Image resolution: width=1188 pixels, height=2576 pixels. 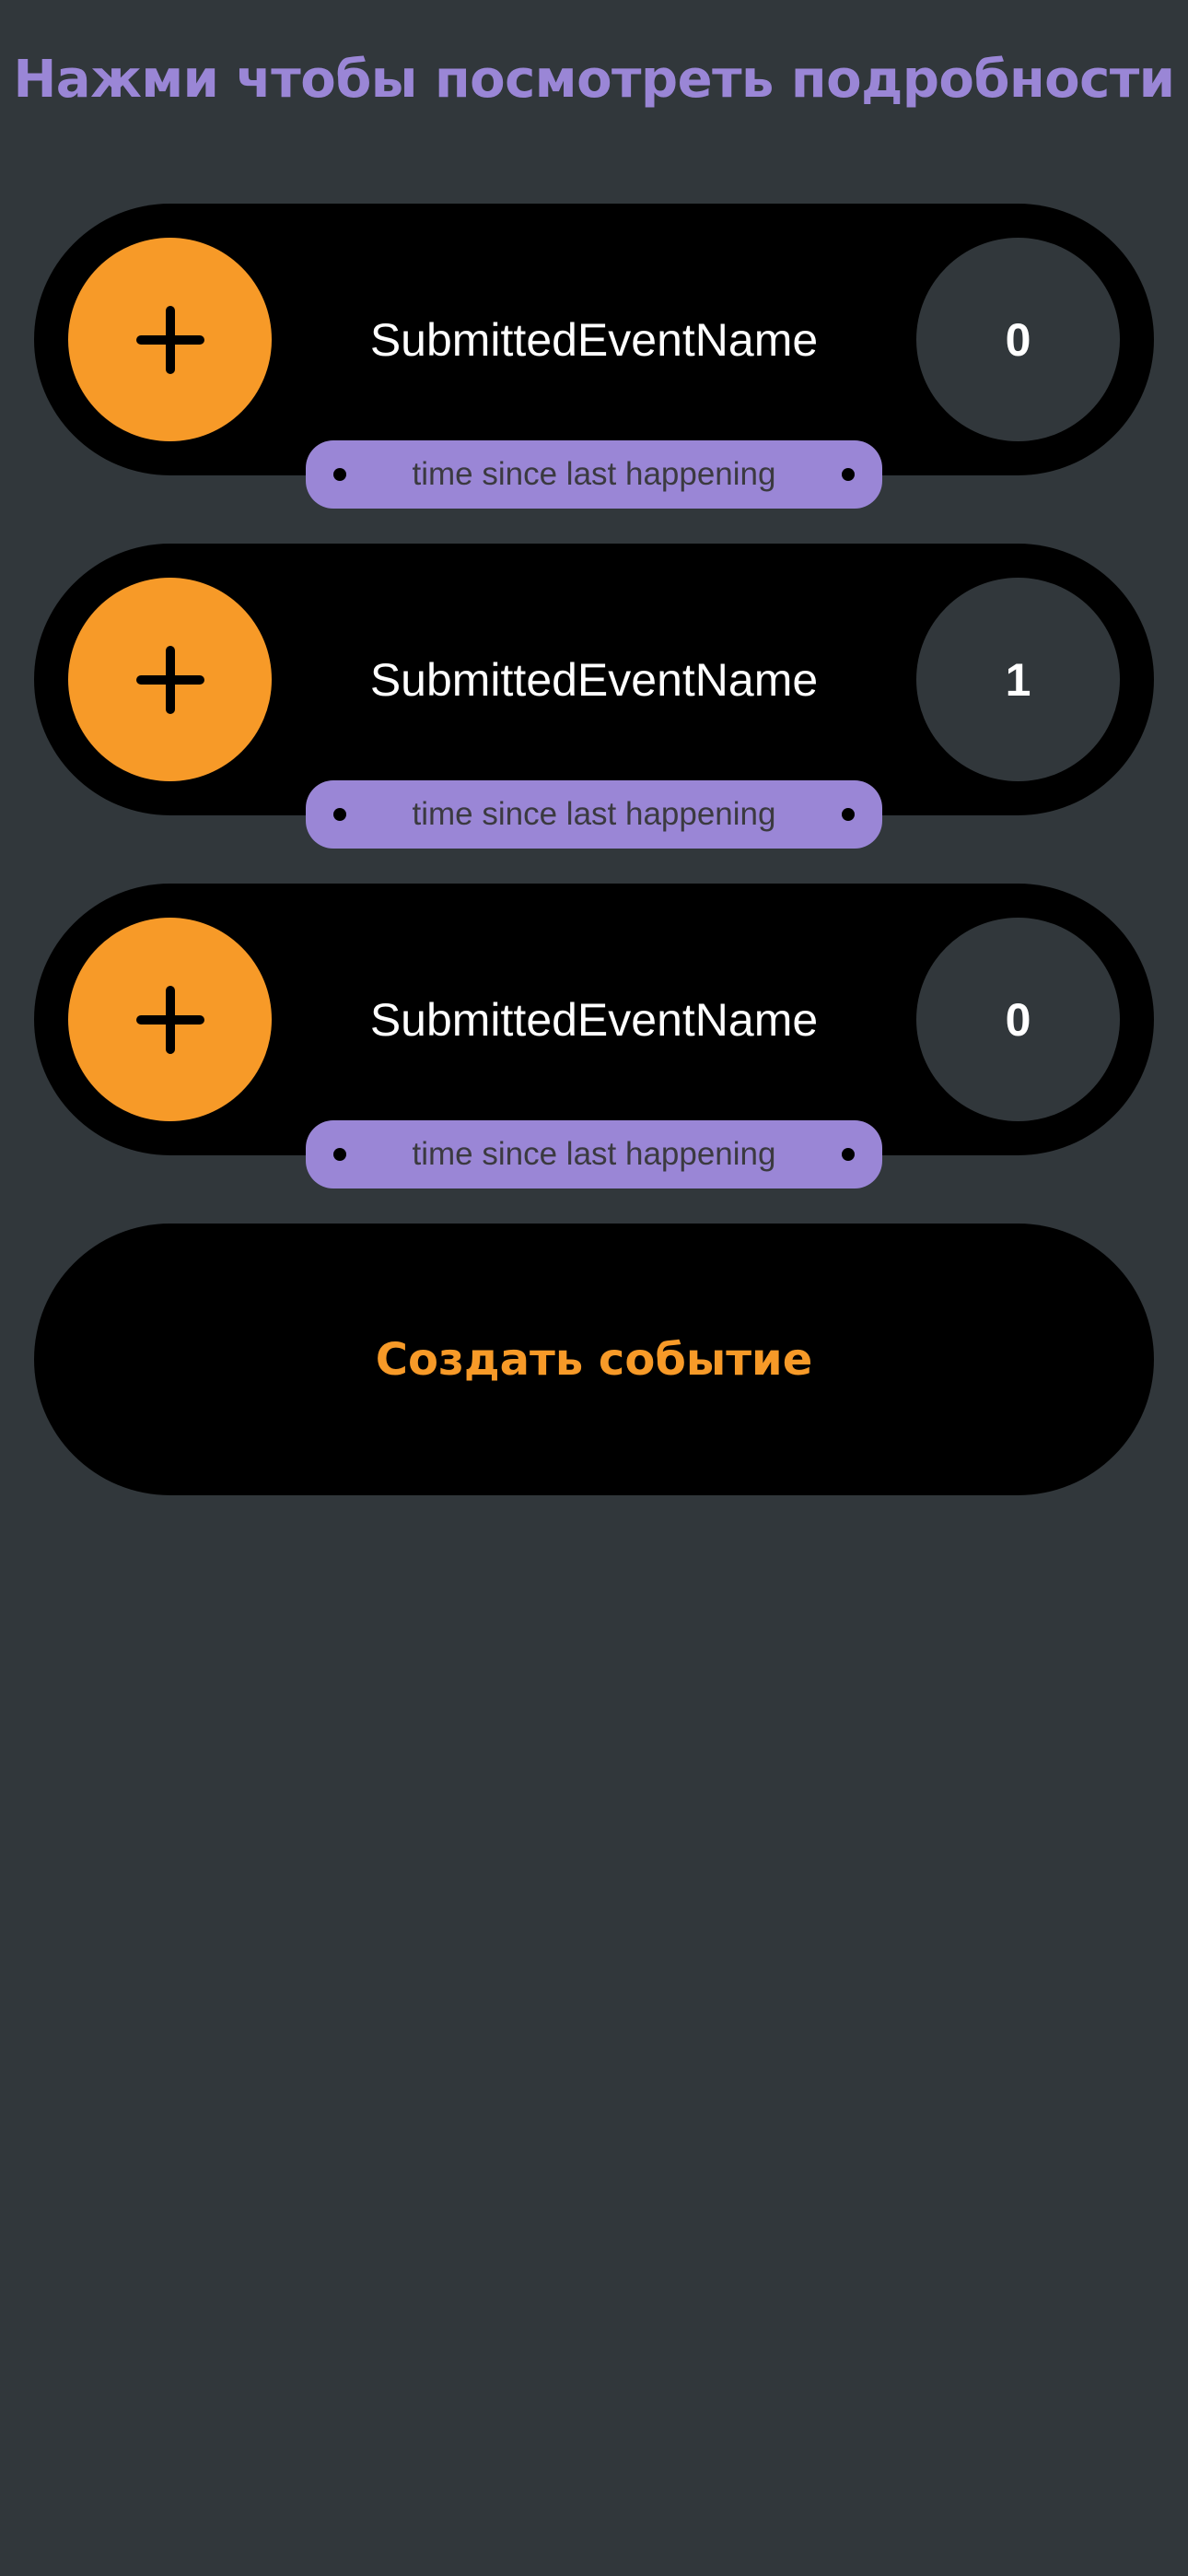 I want to click on create-event-button: Создать событие, so click(x=594, y=1359).